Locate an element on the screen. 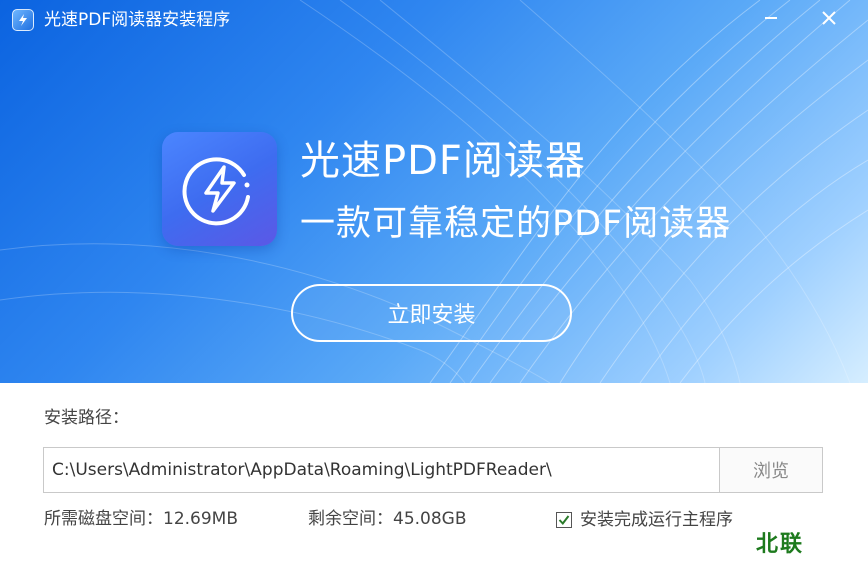  checkmark-icon is located at coordinates (564, 520).